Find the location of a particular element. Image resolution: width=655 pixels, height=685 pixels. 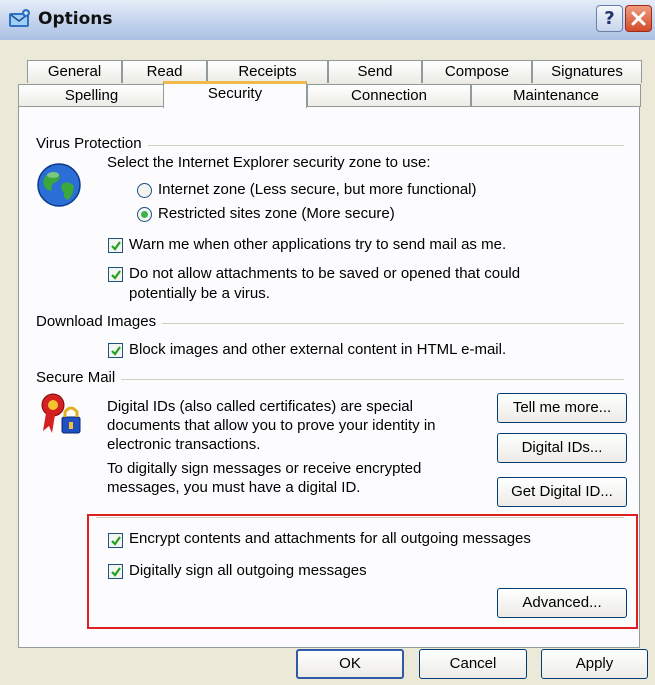

secure-mail-heading: Secure Mail is located at coordinates (79, 377).